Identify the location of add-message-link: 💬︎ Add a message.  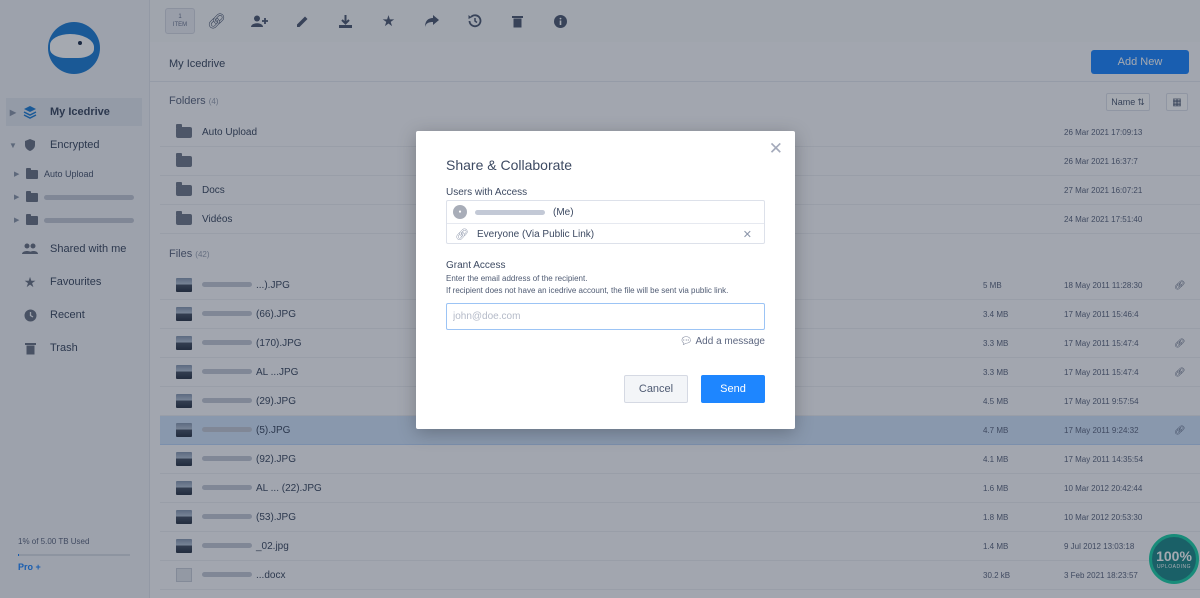
(722, 341).